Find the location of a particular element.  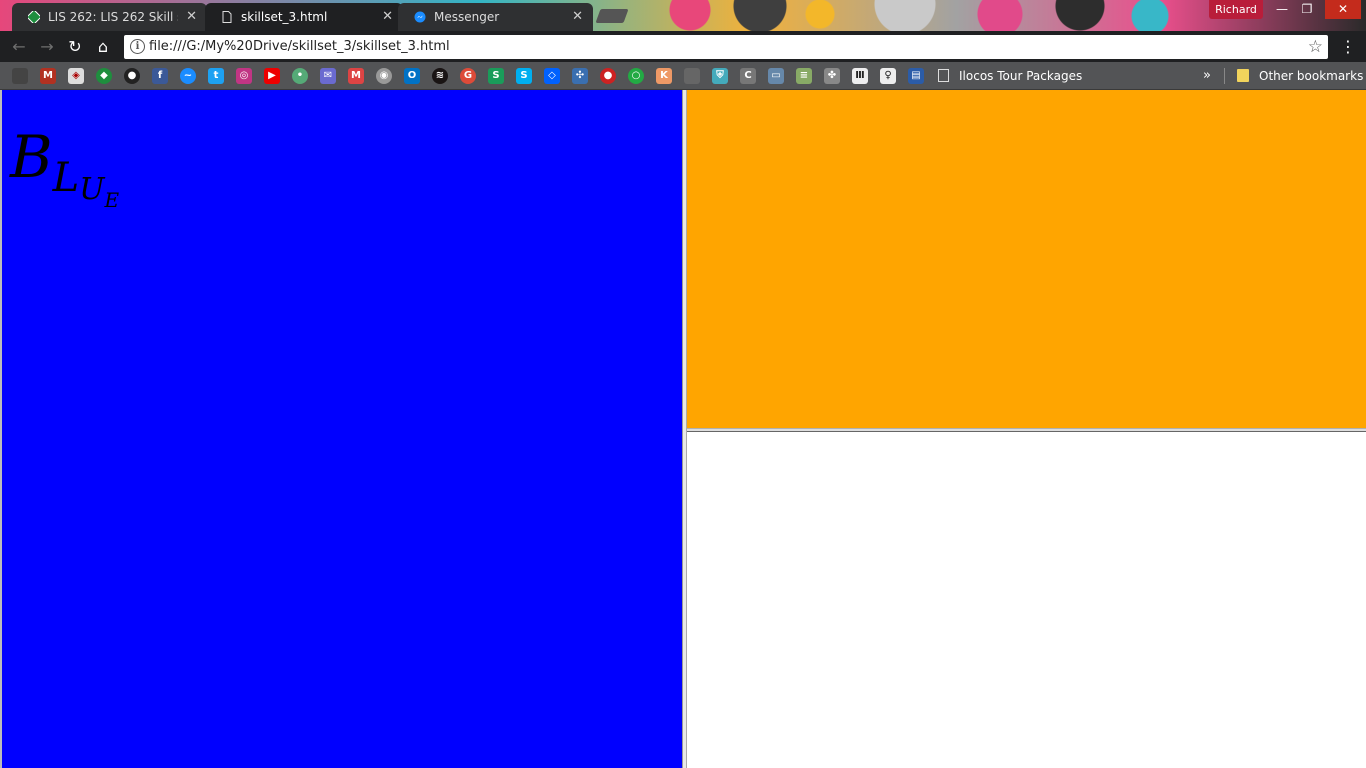

bookmark-chrome-icon: ◉ is located at coordinates (384, 76).